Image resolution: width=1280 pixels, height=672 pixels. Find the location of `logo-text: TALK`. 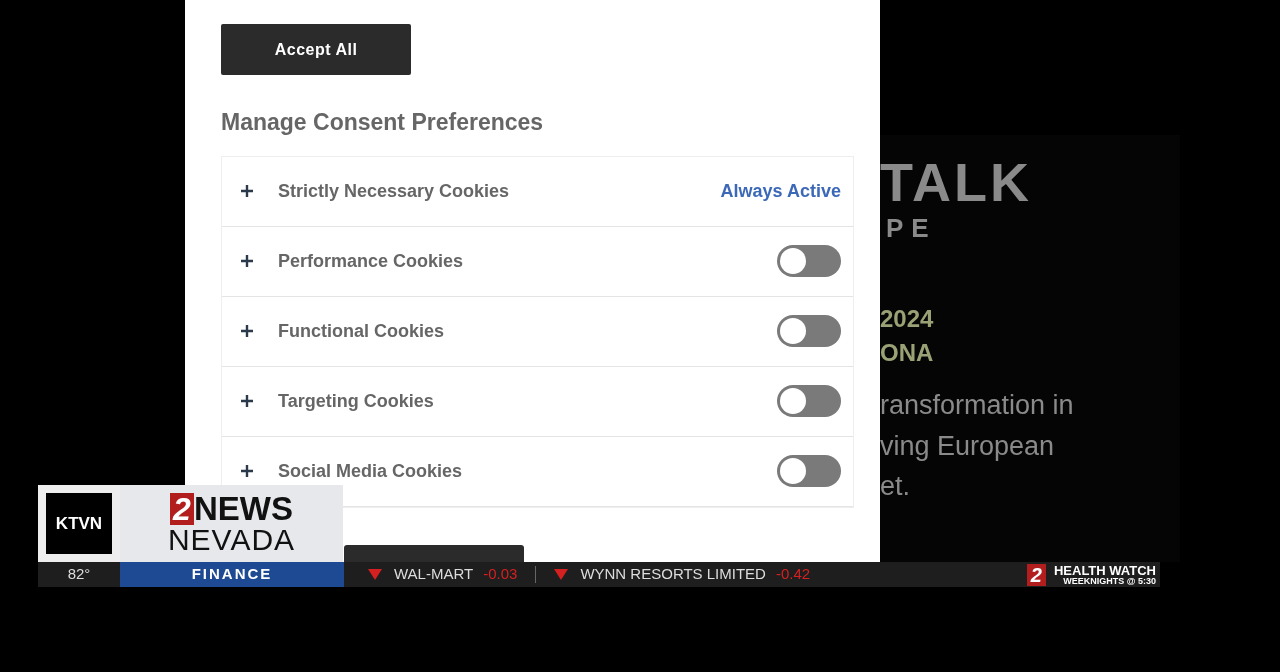

logo-text: TALK is located at coordinates (956, 182).